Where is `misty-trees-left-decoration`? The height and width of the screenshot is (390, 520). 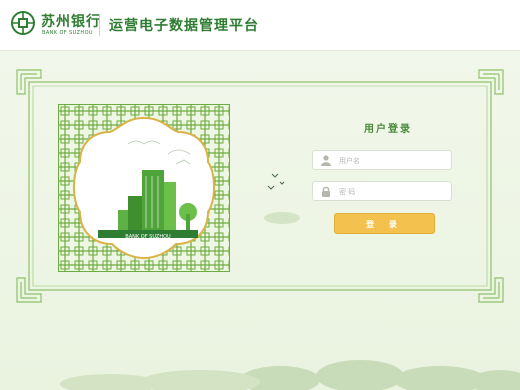
misty-trees-left-decoration is located at coordinates (160, 380).